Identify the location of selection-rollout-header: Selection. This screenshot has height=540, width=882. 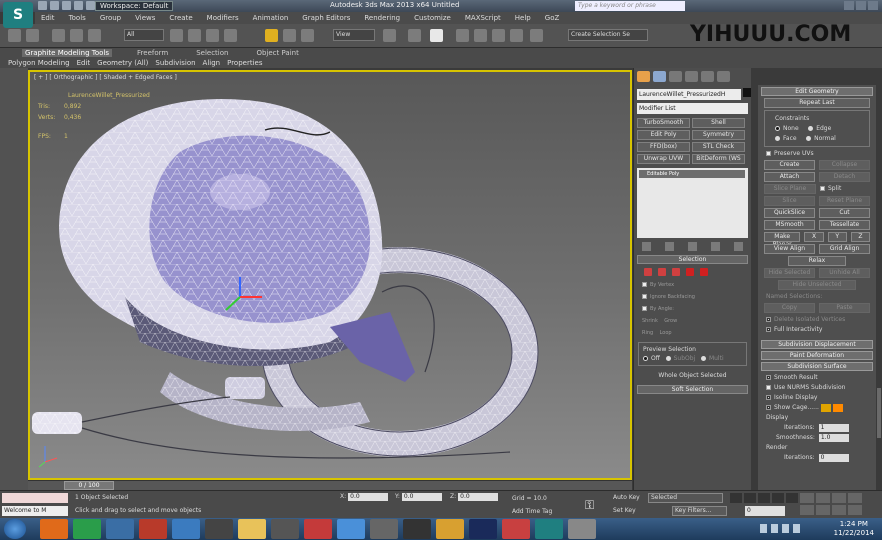
(692, 259).